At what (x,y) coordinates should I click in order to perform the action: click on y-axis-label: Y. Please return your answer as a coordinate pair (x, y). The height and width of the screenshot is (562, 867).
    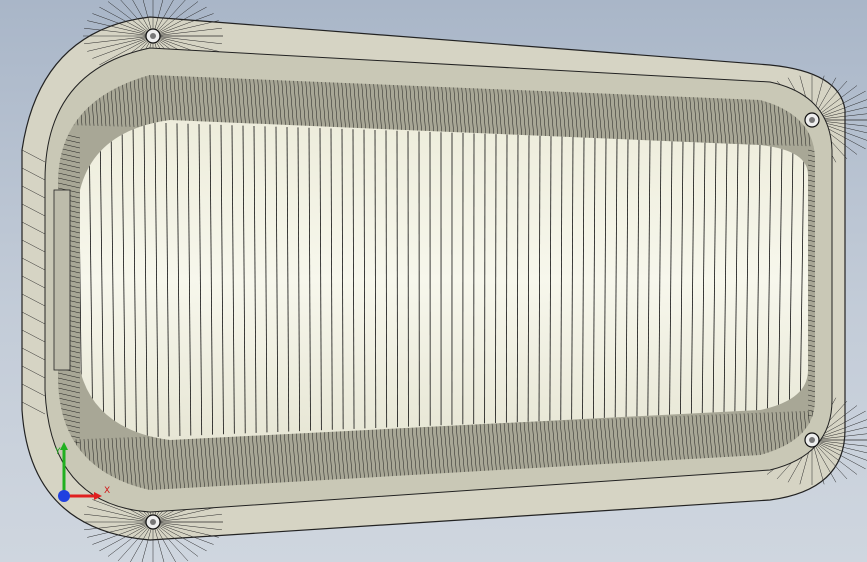
    Looking at the image, I should click on (57, 452).